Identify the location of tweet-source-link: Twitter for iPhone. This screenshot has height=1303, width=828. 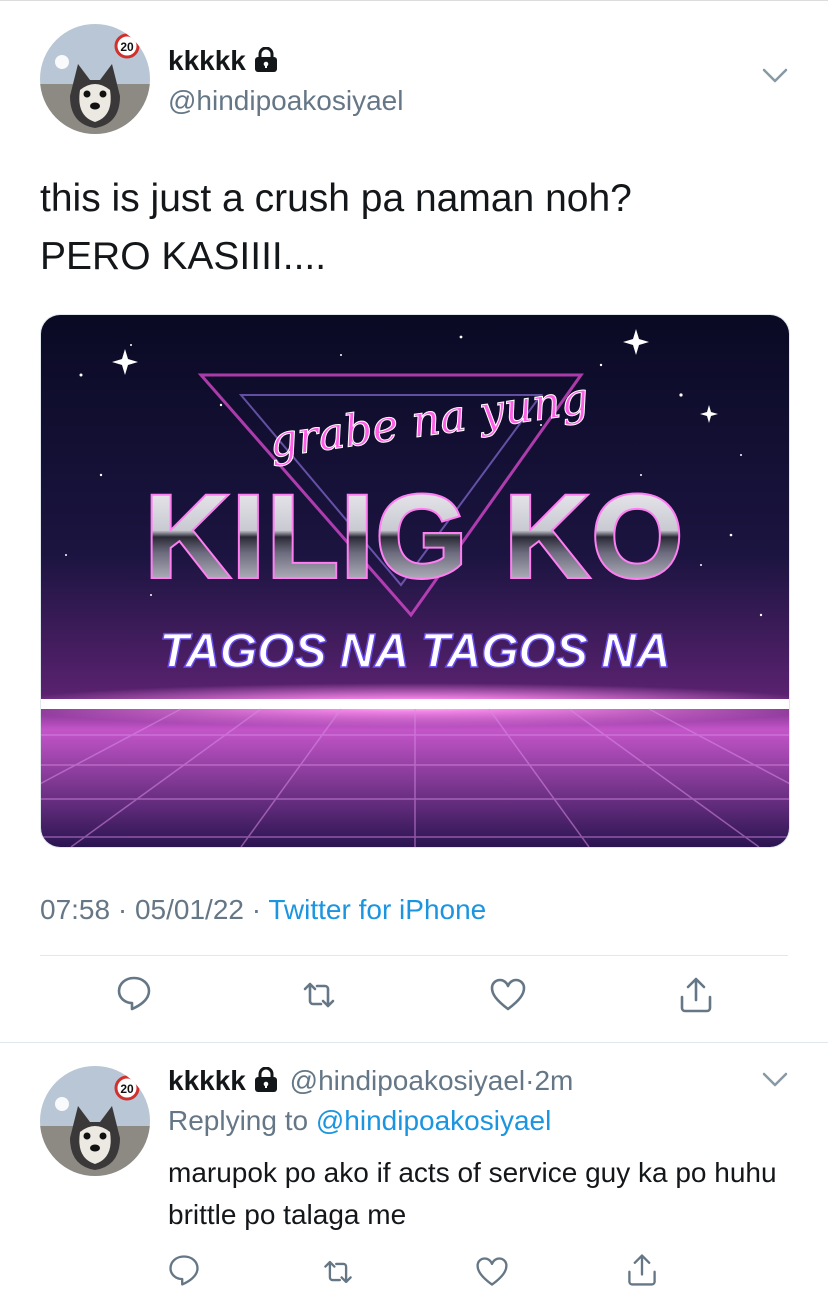
(377, 909).